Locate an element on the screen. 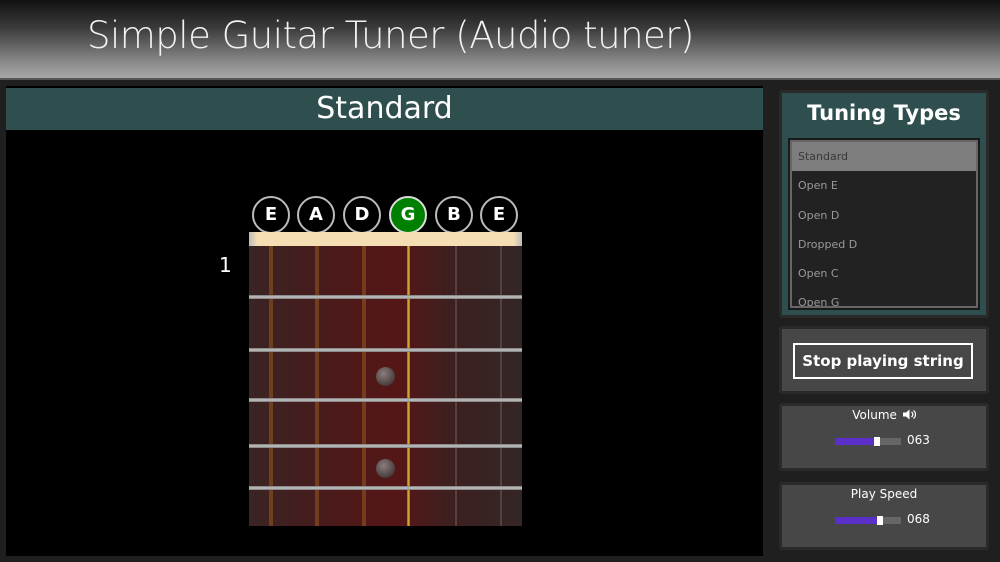  string-note-button: A is located at coordinates (316, 215).